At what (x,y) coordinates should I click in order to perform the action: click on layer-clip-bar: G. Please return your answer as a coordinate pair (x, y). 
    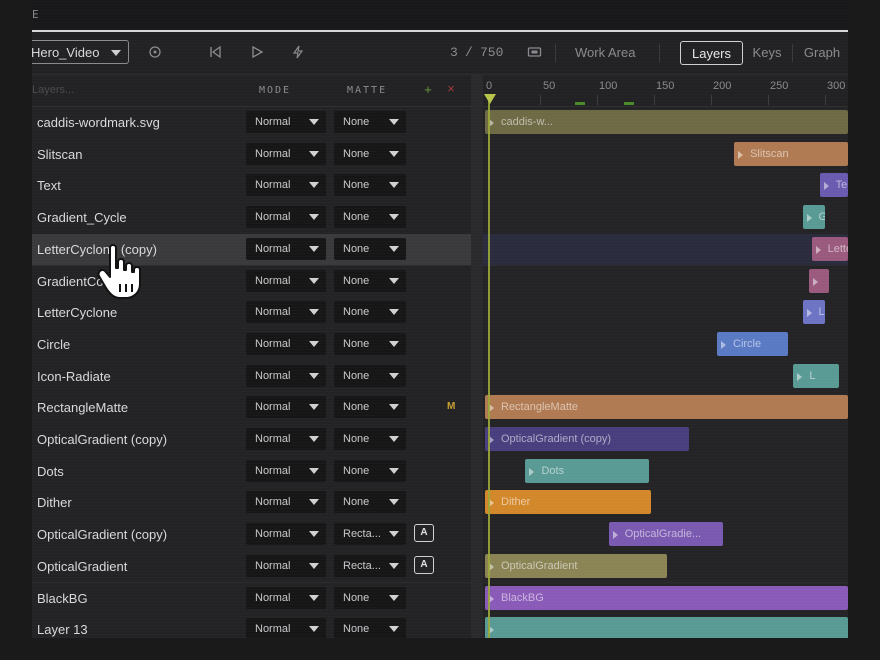
    Looking at the image, I should click on (814, 217).